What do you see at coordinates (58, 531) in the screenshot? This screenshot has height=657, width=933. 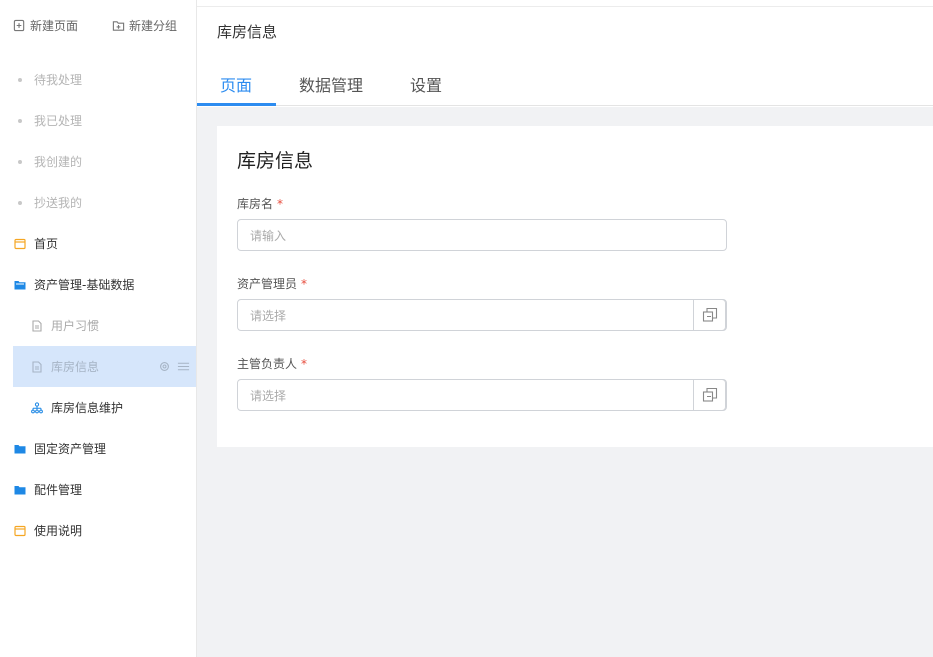 I see `sidebar-item-label: 使用说明` at bounding box center [58, 531].